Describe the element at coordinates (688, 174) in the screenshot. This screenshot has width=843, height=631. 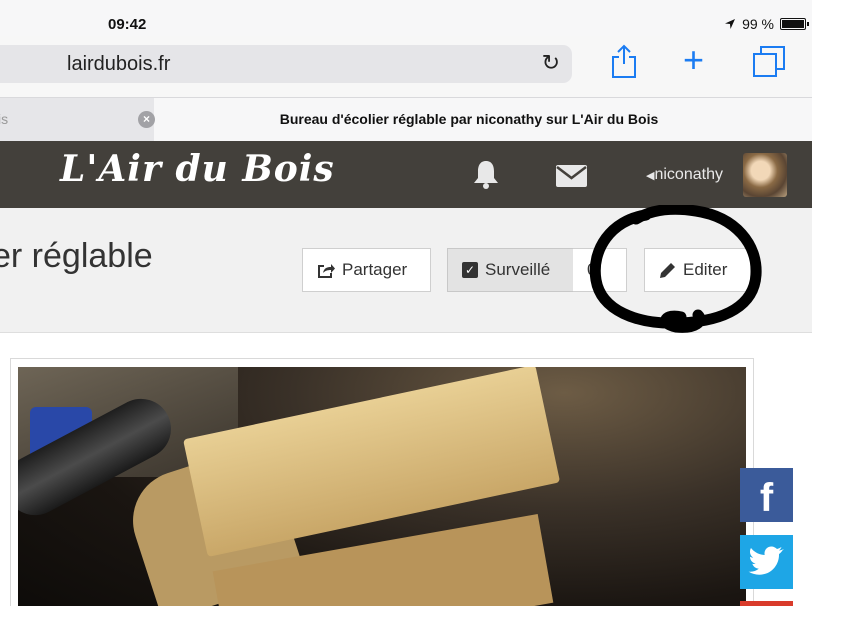
I see `username: niconathy` at that location.